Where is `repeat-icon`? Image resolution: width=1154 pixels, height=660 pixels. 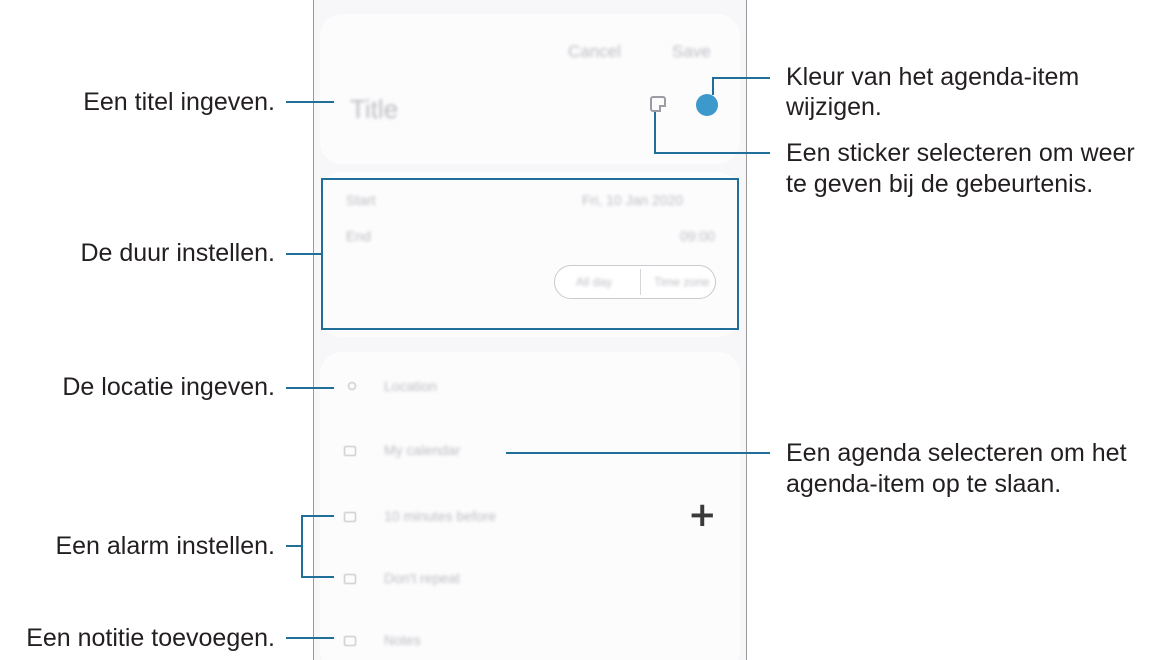
repeat-icon is located at coordinates (350, 579).